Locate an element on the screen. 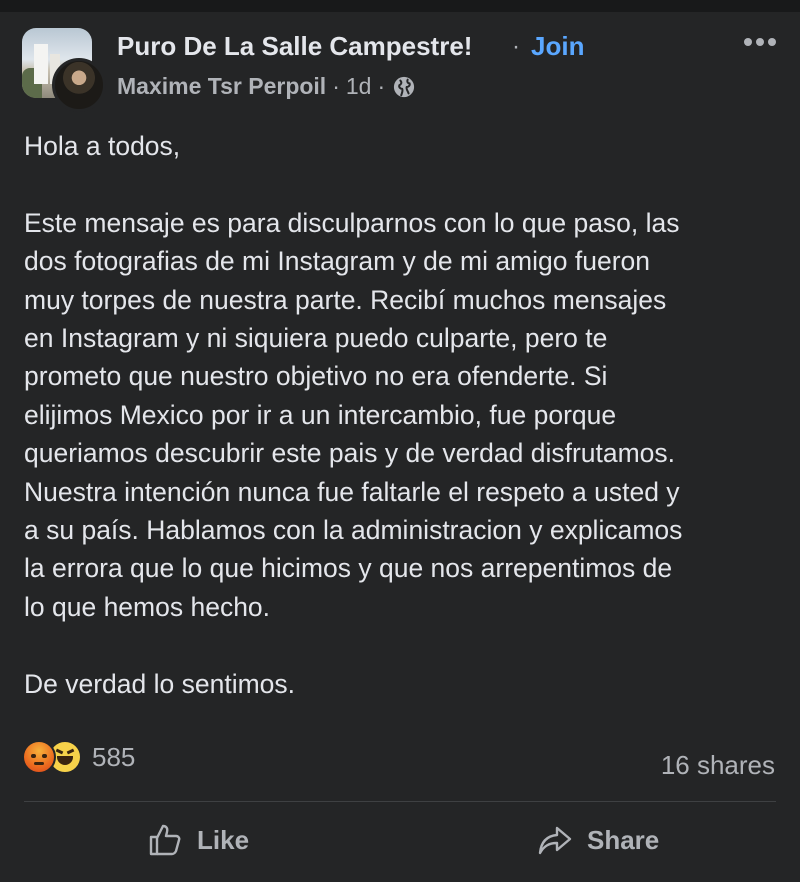  haha-mouth is located at coordinates (65, 760).